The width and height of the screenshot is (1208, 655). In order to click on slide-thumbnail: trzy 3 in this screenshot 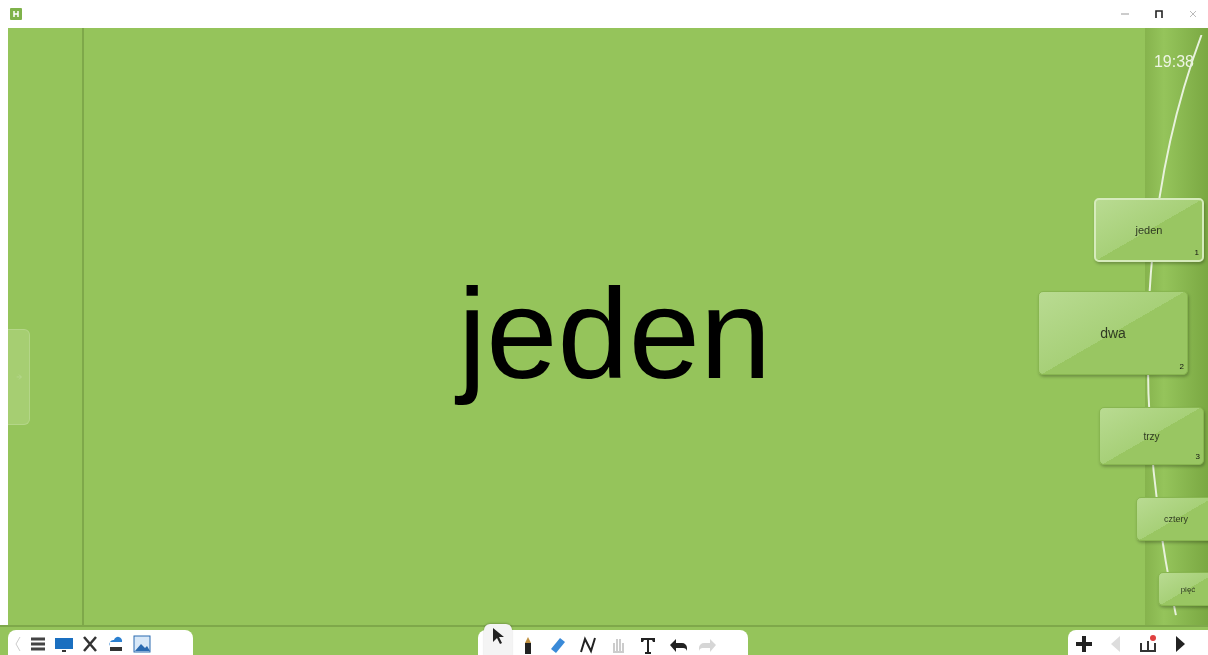, I will do `click(1151, 436)`.